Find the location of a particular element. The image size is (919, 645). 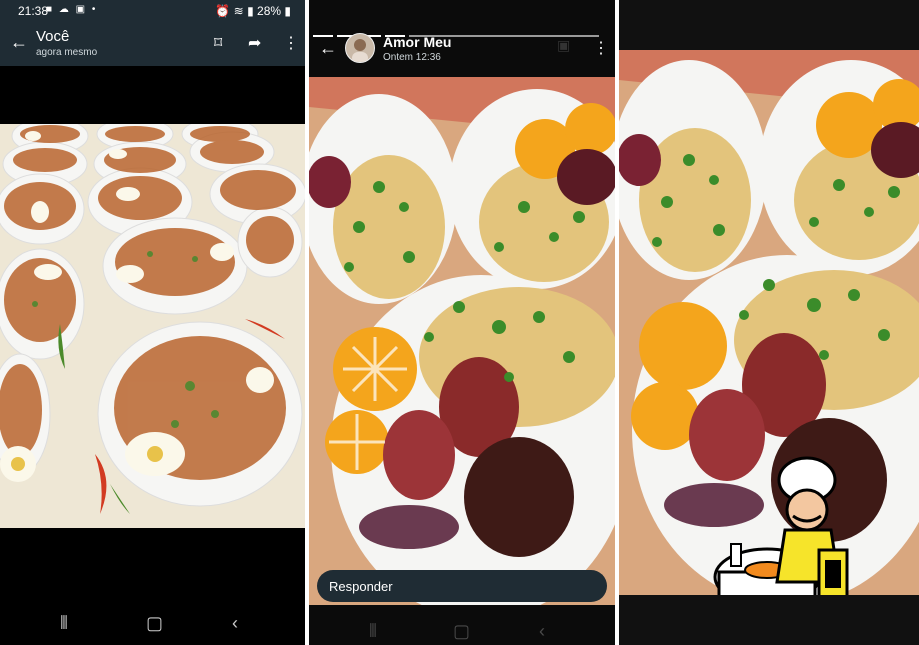

bookmark-icon: ⌑ is located at coordinates (218, 43).